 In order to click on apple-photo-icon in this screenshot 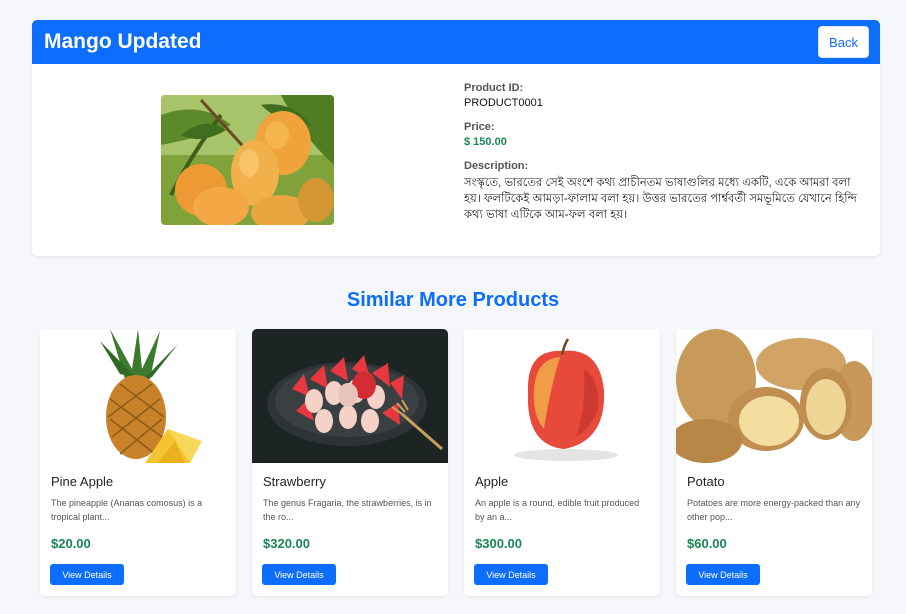, I will do `click(562, 396)`.